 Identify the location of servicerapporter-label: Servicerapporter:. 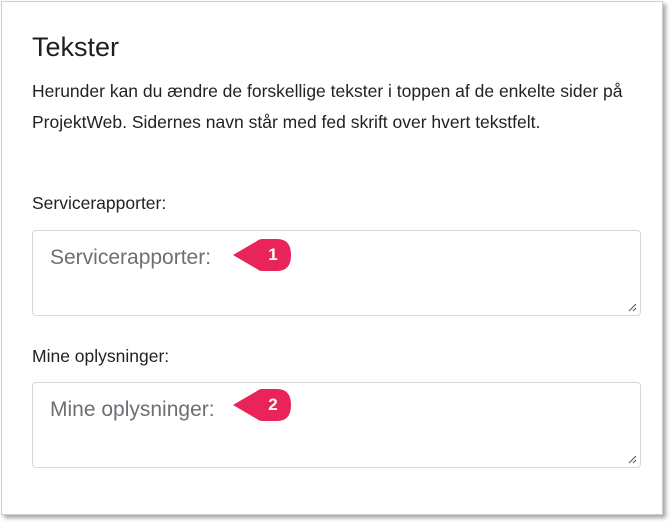
(99, 203).